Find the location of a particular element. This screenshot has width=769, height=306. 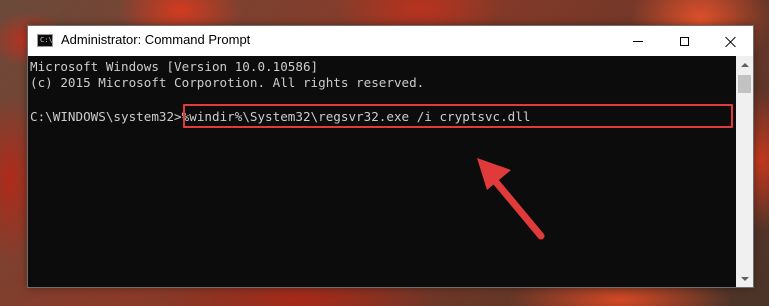

maximize-icon is located at coordinates (684, 41).